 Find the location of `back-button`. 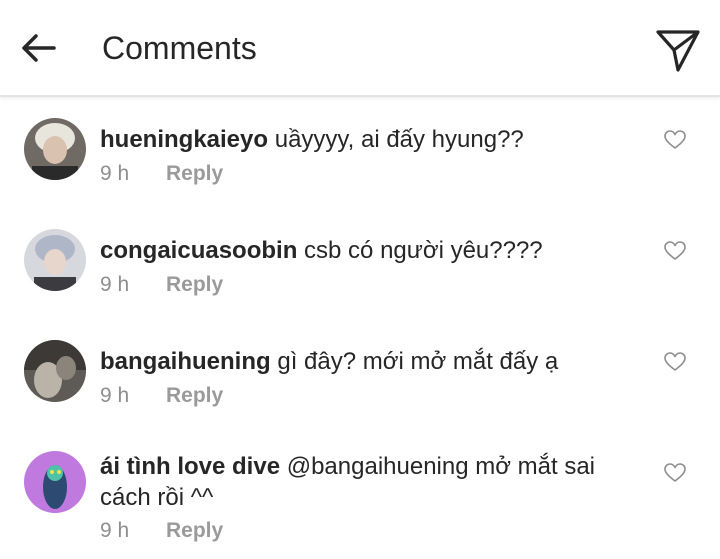

back-button is located at coordinates (38, 48).